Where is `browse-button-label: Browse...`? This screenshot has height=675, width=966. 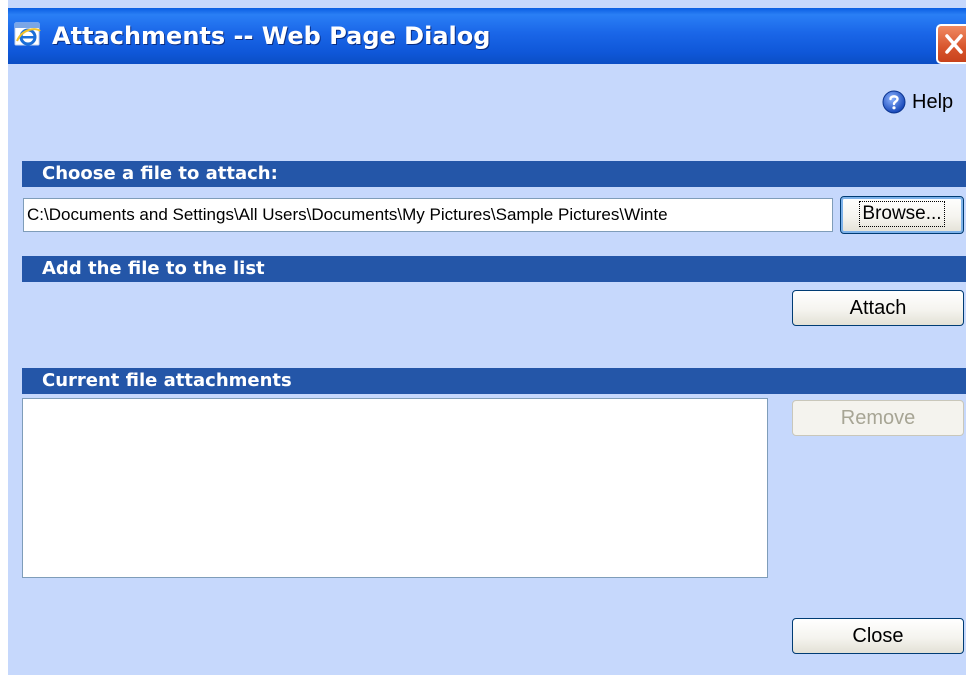
browse-button-label: Browse... is located at coordinates (902, 214).